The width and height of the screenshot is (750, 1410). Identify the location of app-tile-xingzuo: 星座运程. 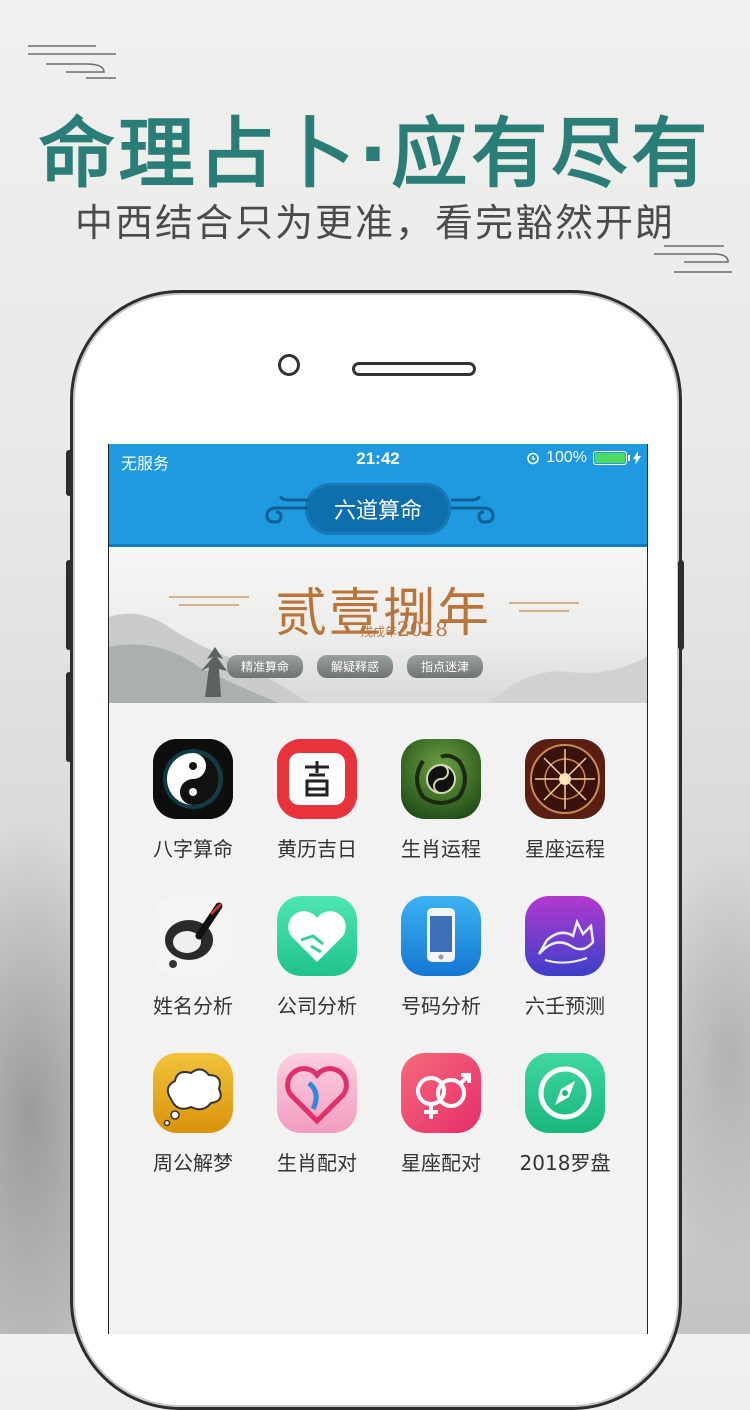
(563, 782).